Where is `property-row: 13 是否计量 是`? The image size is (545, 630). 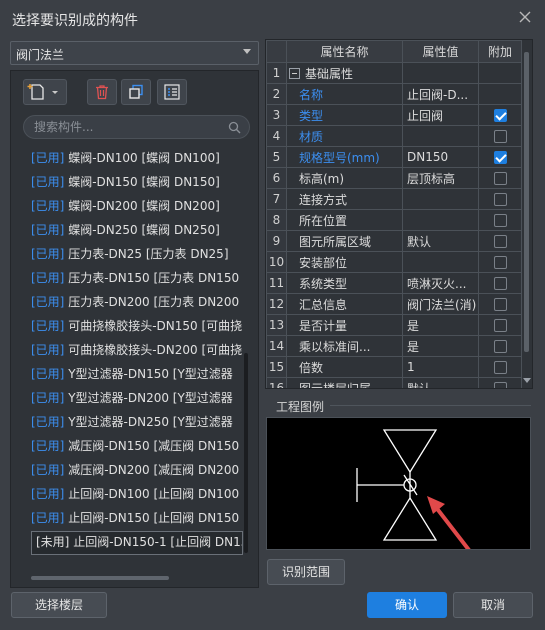 property-row: 13 是否计量 是 is located at coordinates (394, 325).